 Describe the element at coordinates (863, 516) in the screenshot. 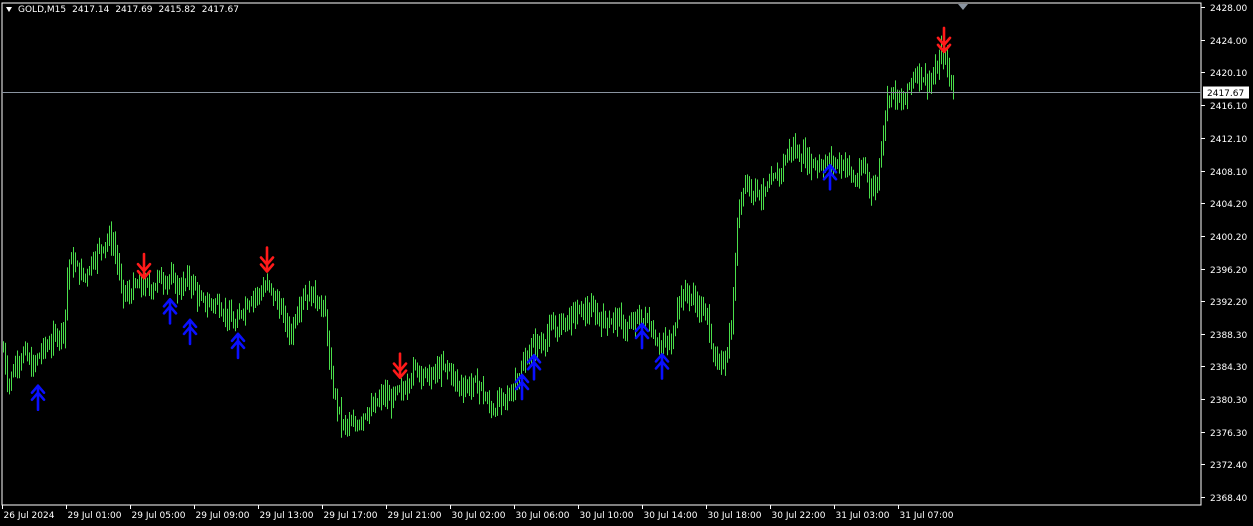

I see `x-tick-label: 31 Jul 03:00` at that location.